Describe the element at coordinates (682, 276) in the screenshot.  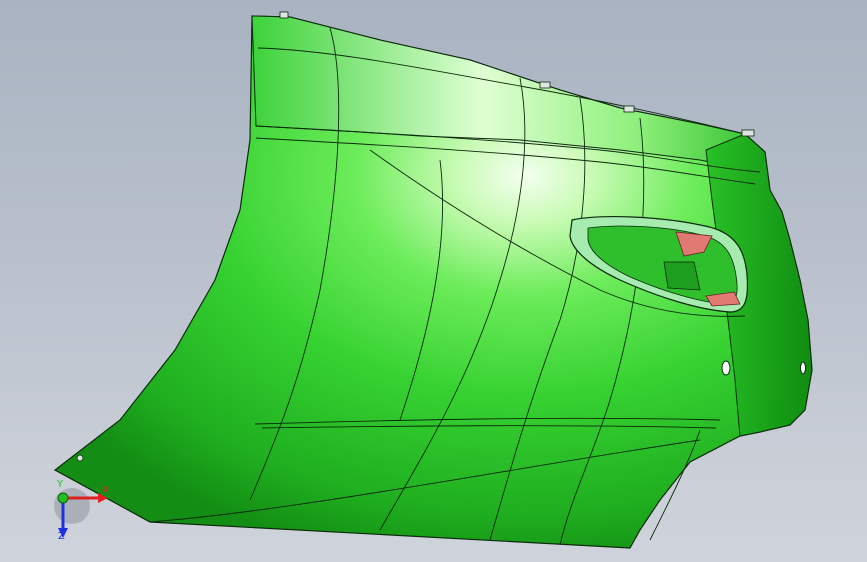
I see `vent-bracket` at that location.